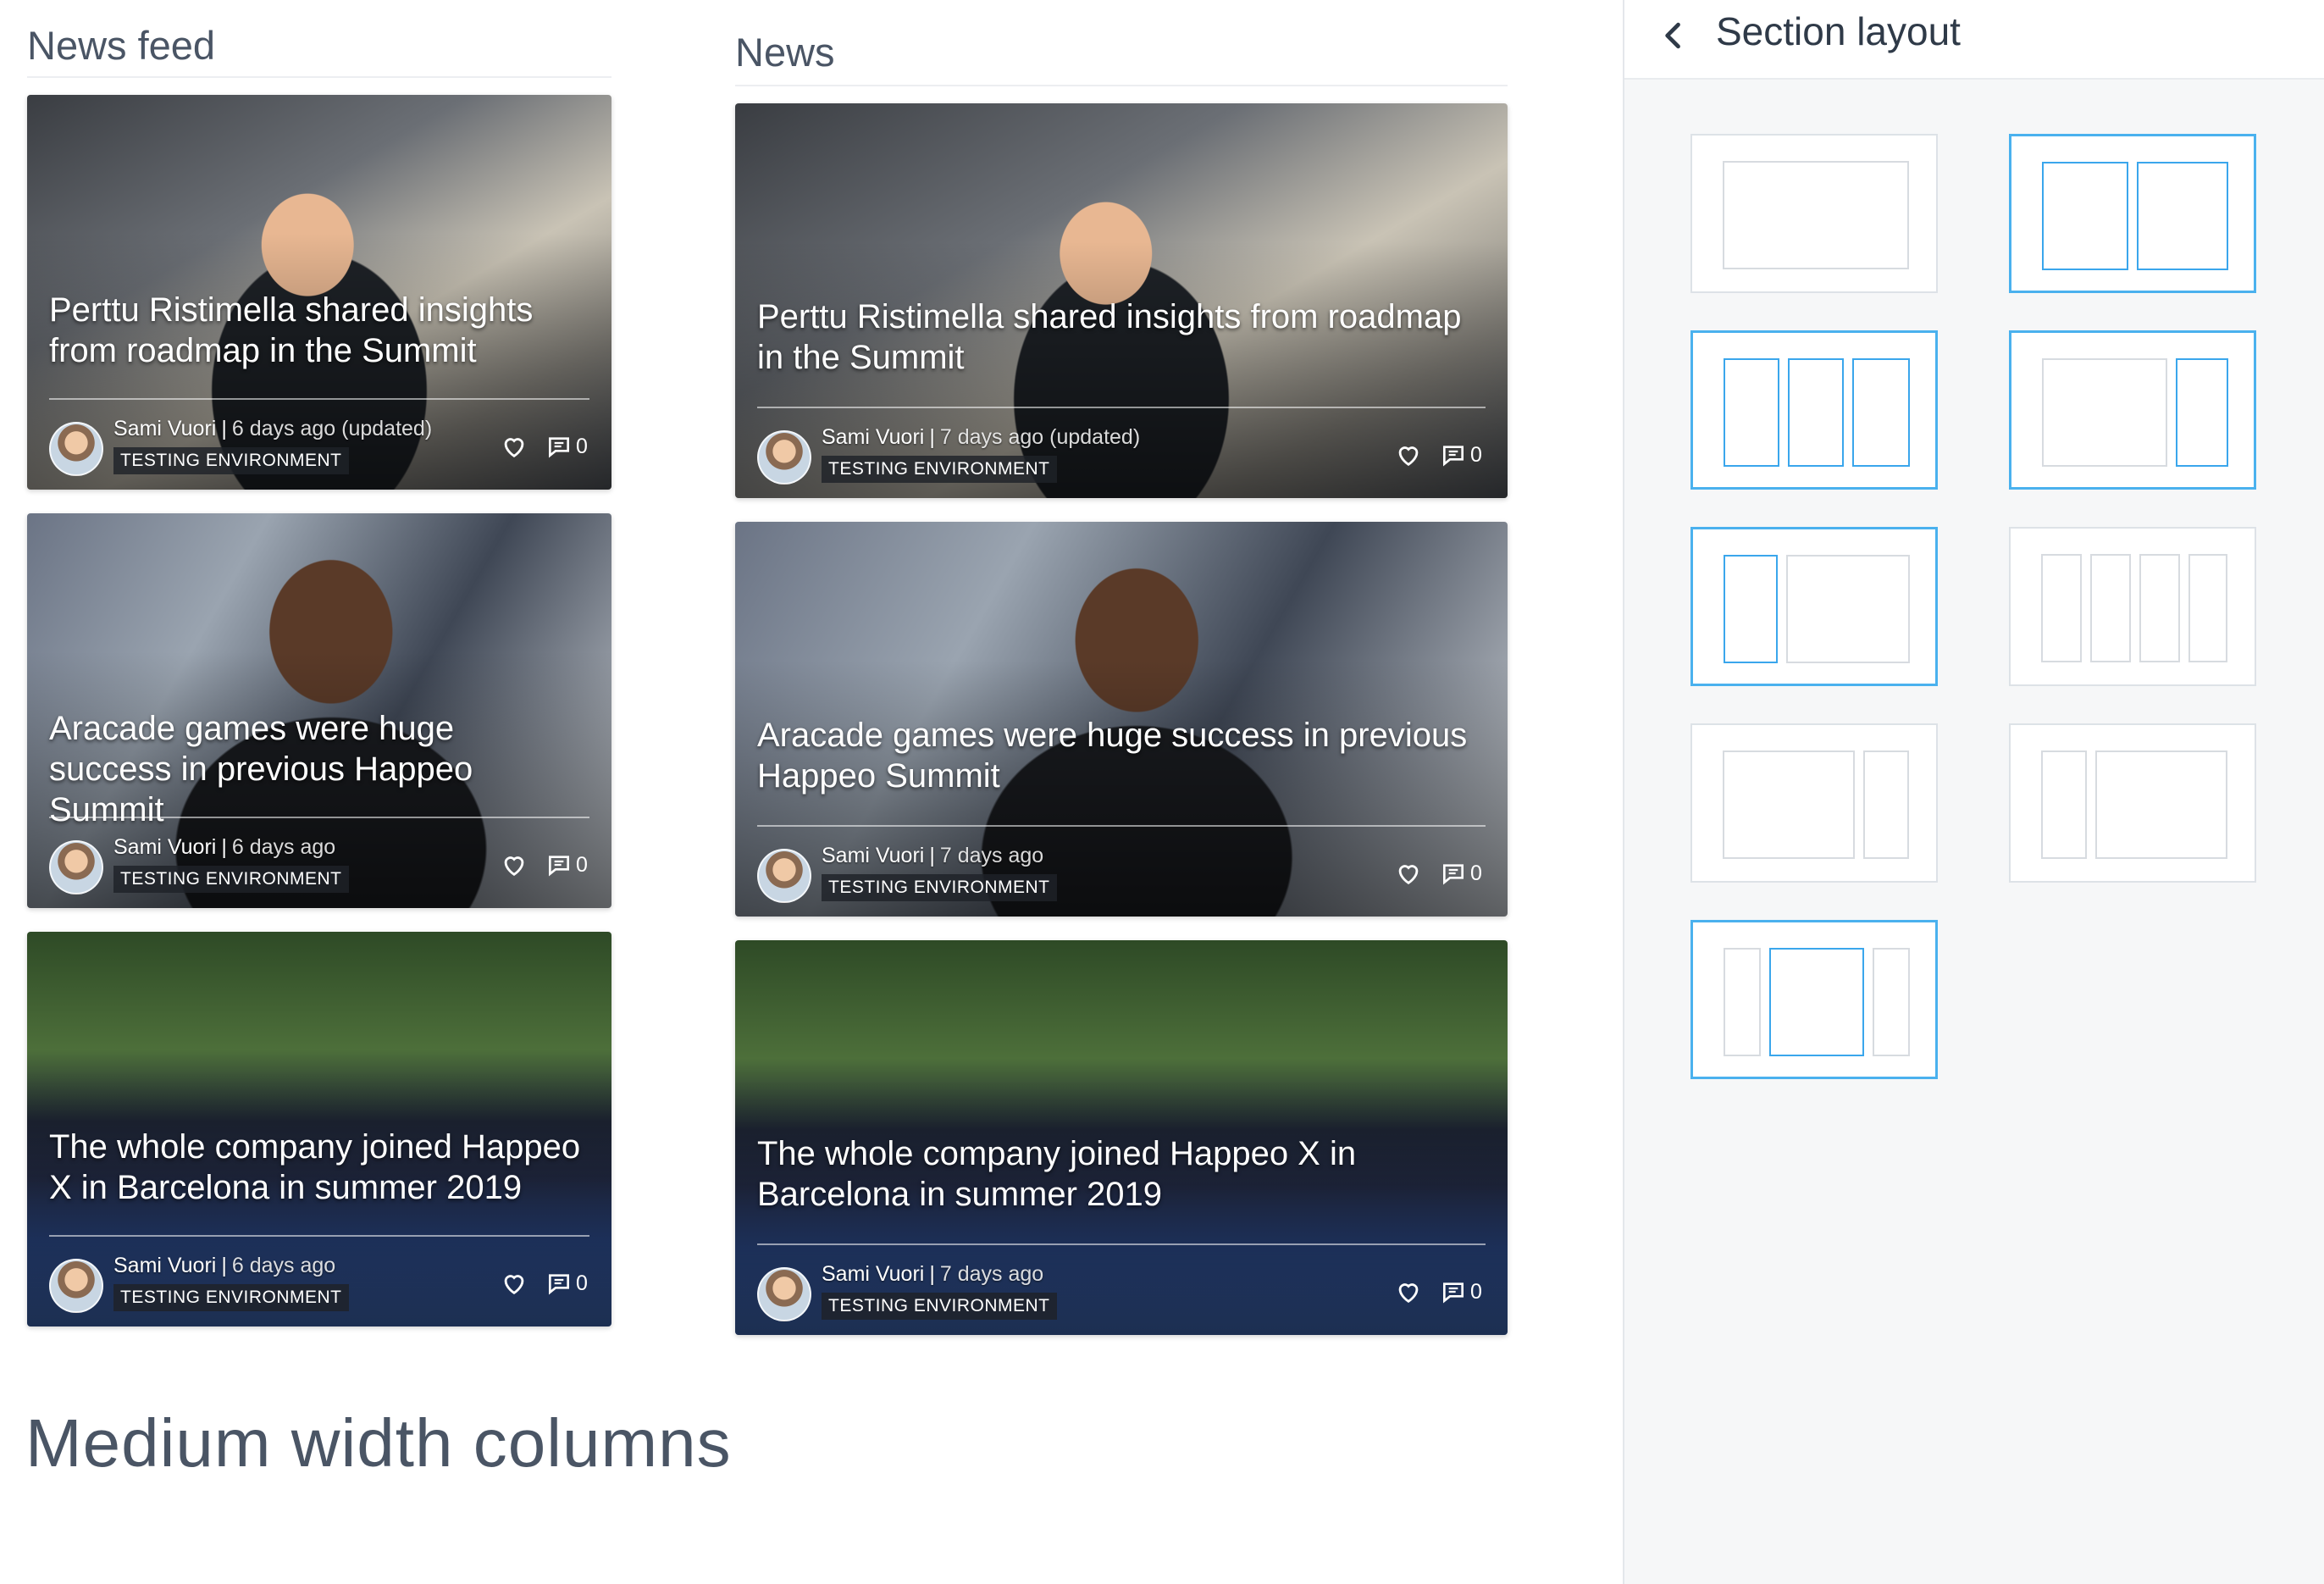 The image size is (2324, 1584). What do you see at coordinates (2132, 410) in the screenshot?
I see `layout-option-wide-left-narrow-right` at bounding box center [2132, 410].